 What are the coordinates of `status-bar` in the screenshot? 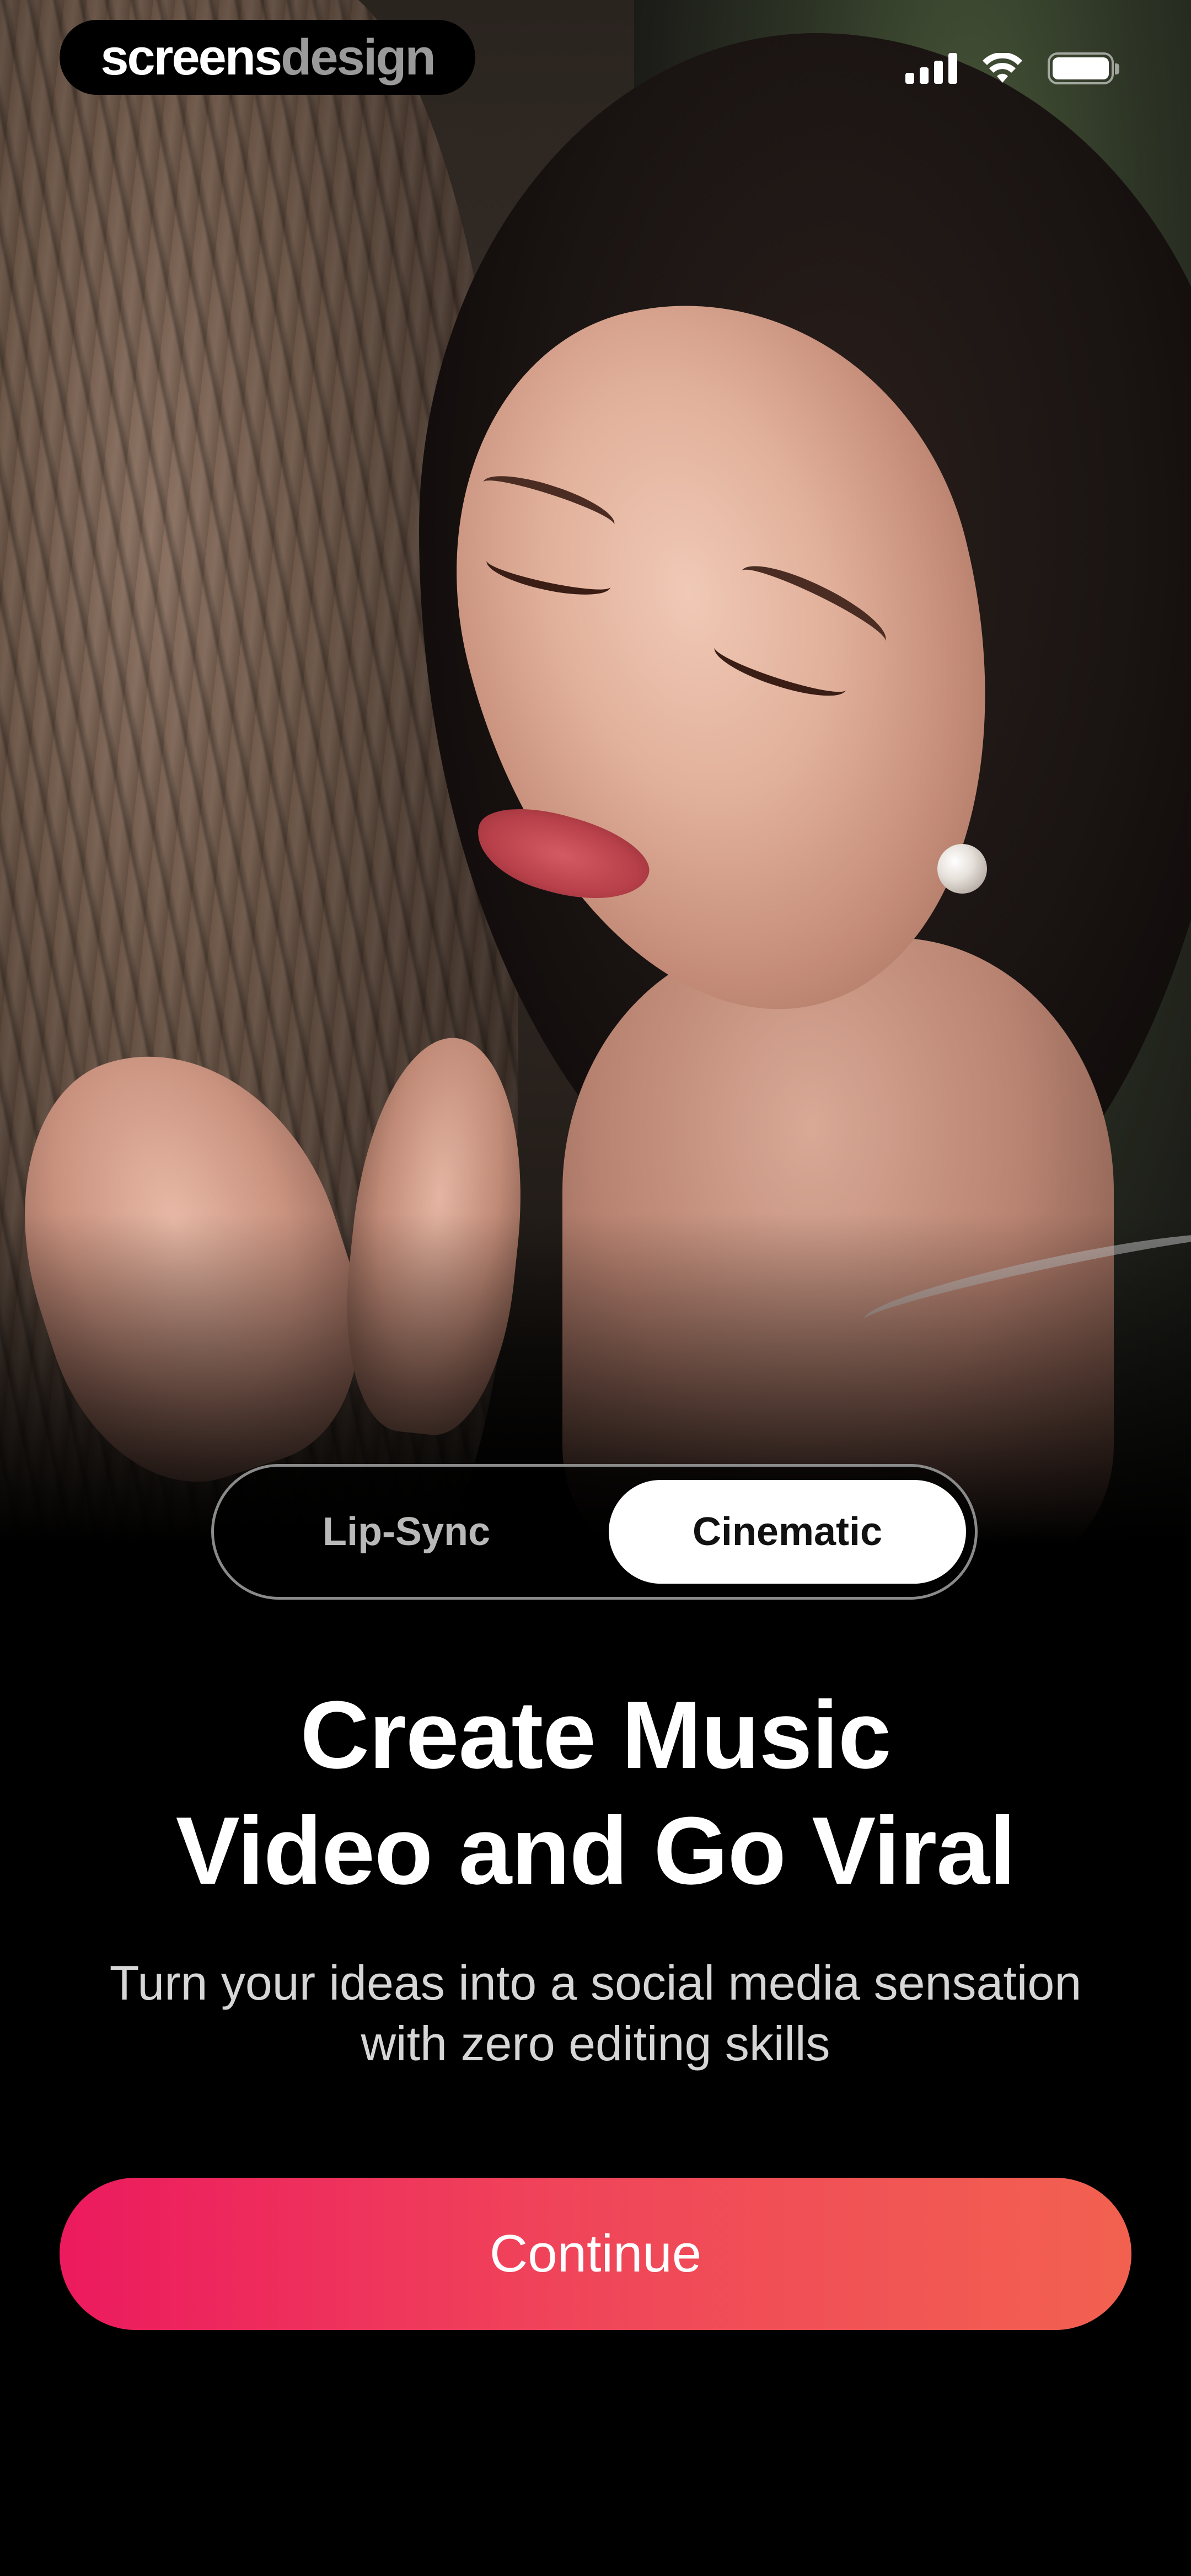 It's located at (1012, 68).